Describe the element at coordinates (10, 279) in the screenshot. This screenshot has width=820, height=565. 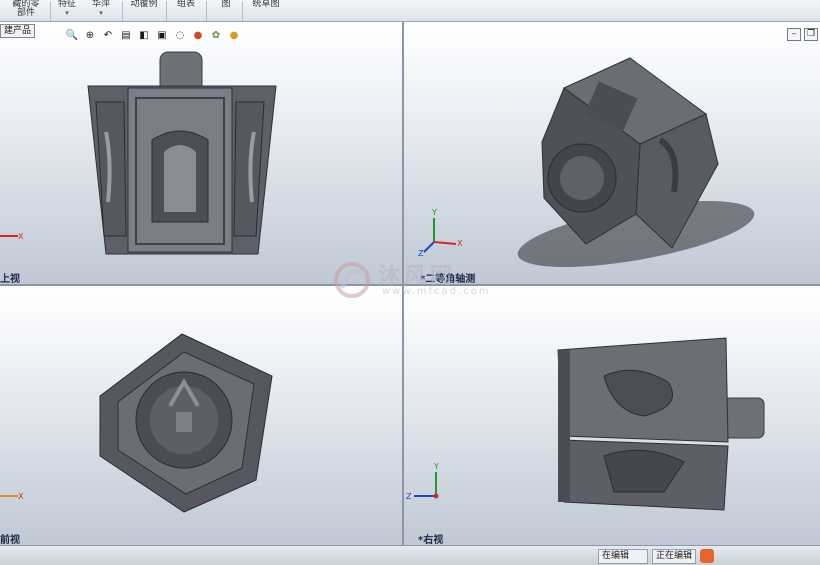
I see `view-label-top: 上视` at that location.